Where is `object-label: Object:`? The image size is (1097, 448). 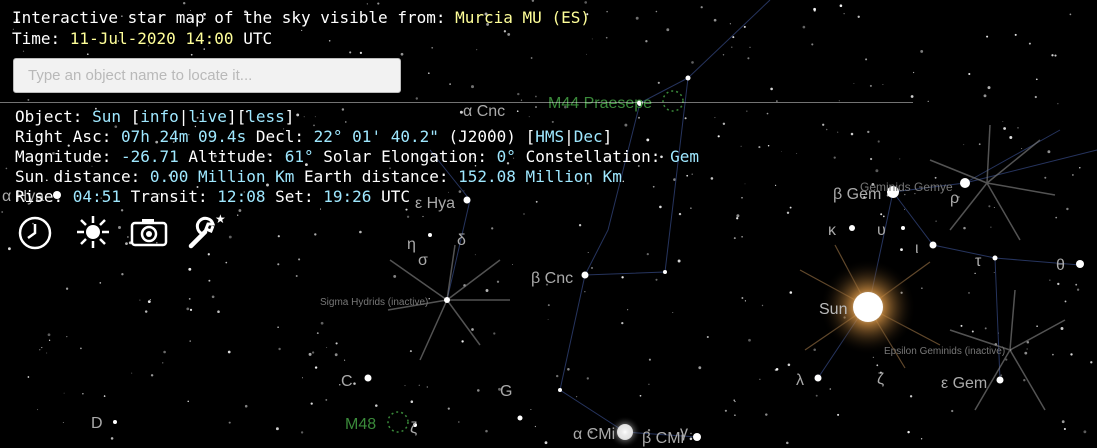
object-label: Object: is located at coordinates (54, 116).